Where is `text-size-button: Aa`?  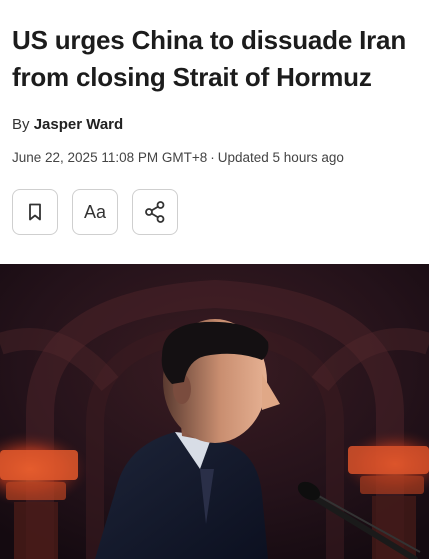 text-size-button: Aa is located at coordinates (95, 212).